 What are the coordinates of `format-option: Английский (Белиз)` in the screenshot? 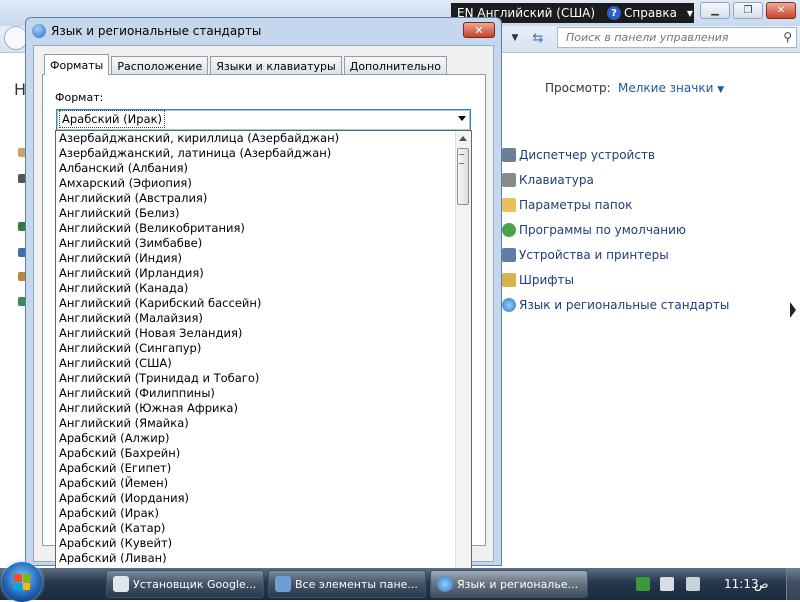 It's located at (256, 213).